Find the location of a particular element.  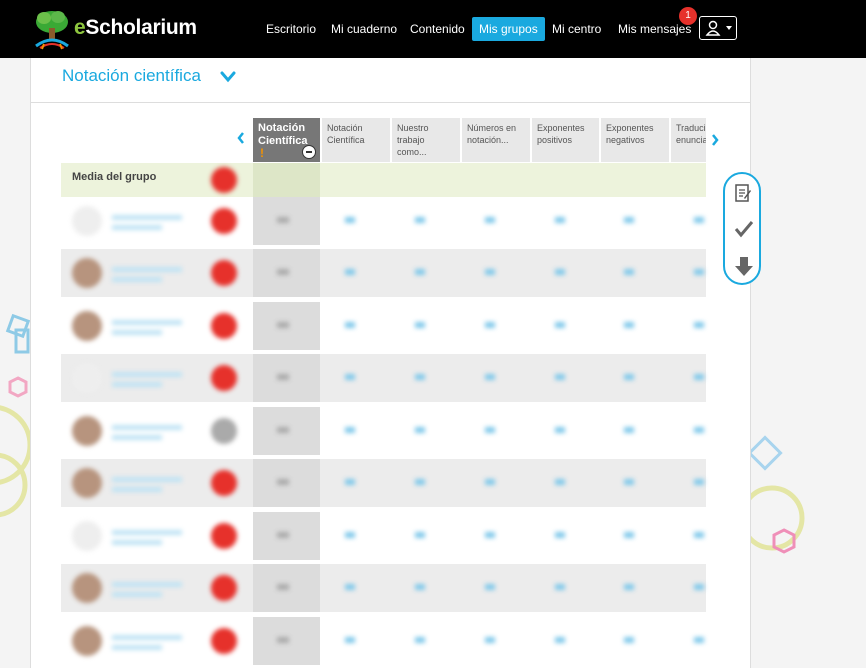

check-icon is located at coordinates (744, 229).